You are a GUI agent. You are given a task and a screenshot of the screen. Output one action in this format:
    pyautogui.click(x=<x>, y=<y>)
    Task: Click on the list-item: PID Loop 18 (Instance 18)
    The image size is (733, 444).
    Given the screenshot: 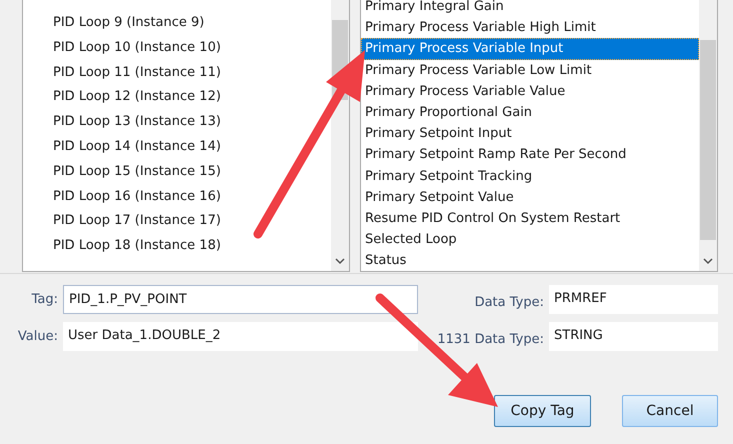 What is the action you would take?
    pyautogui.click(x=177, y=246)
    